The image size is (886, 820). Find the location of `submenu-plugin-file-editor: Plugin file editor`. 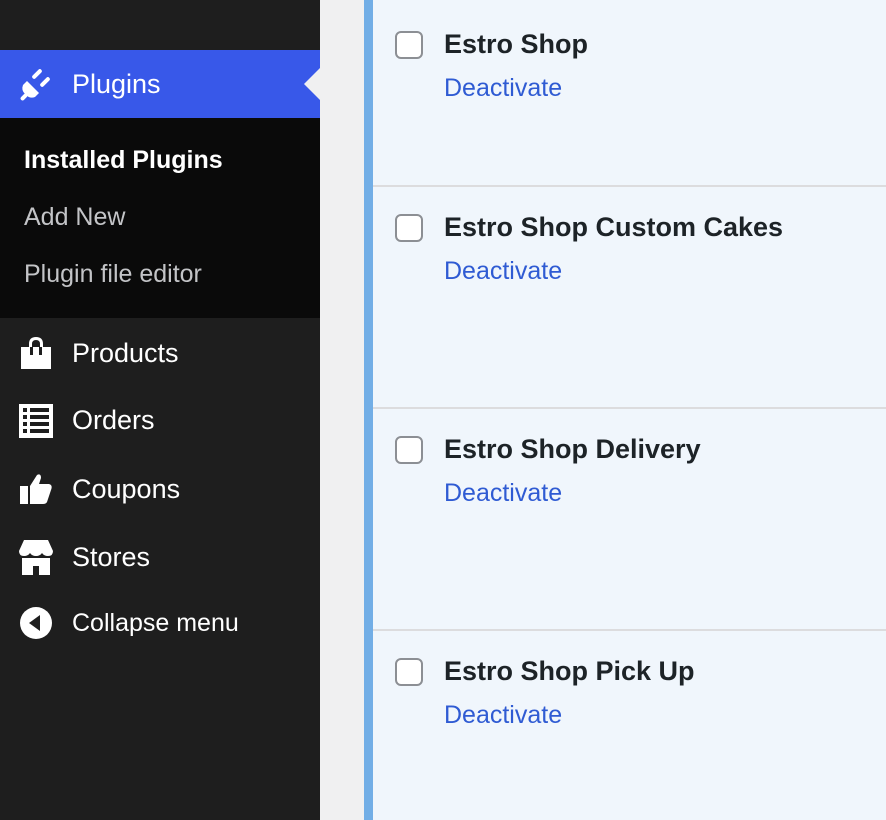

submenu-plugin-file-editor: Plugin file editor is located at coordinates (113, 274).